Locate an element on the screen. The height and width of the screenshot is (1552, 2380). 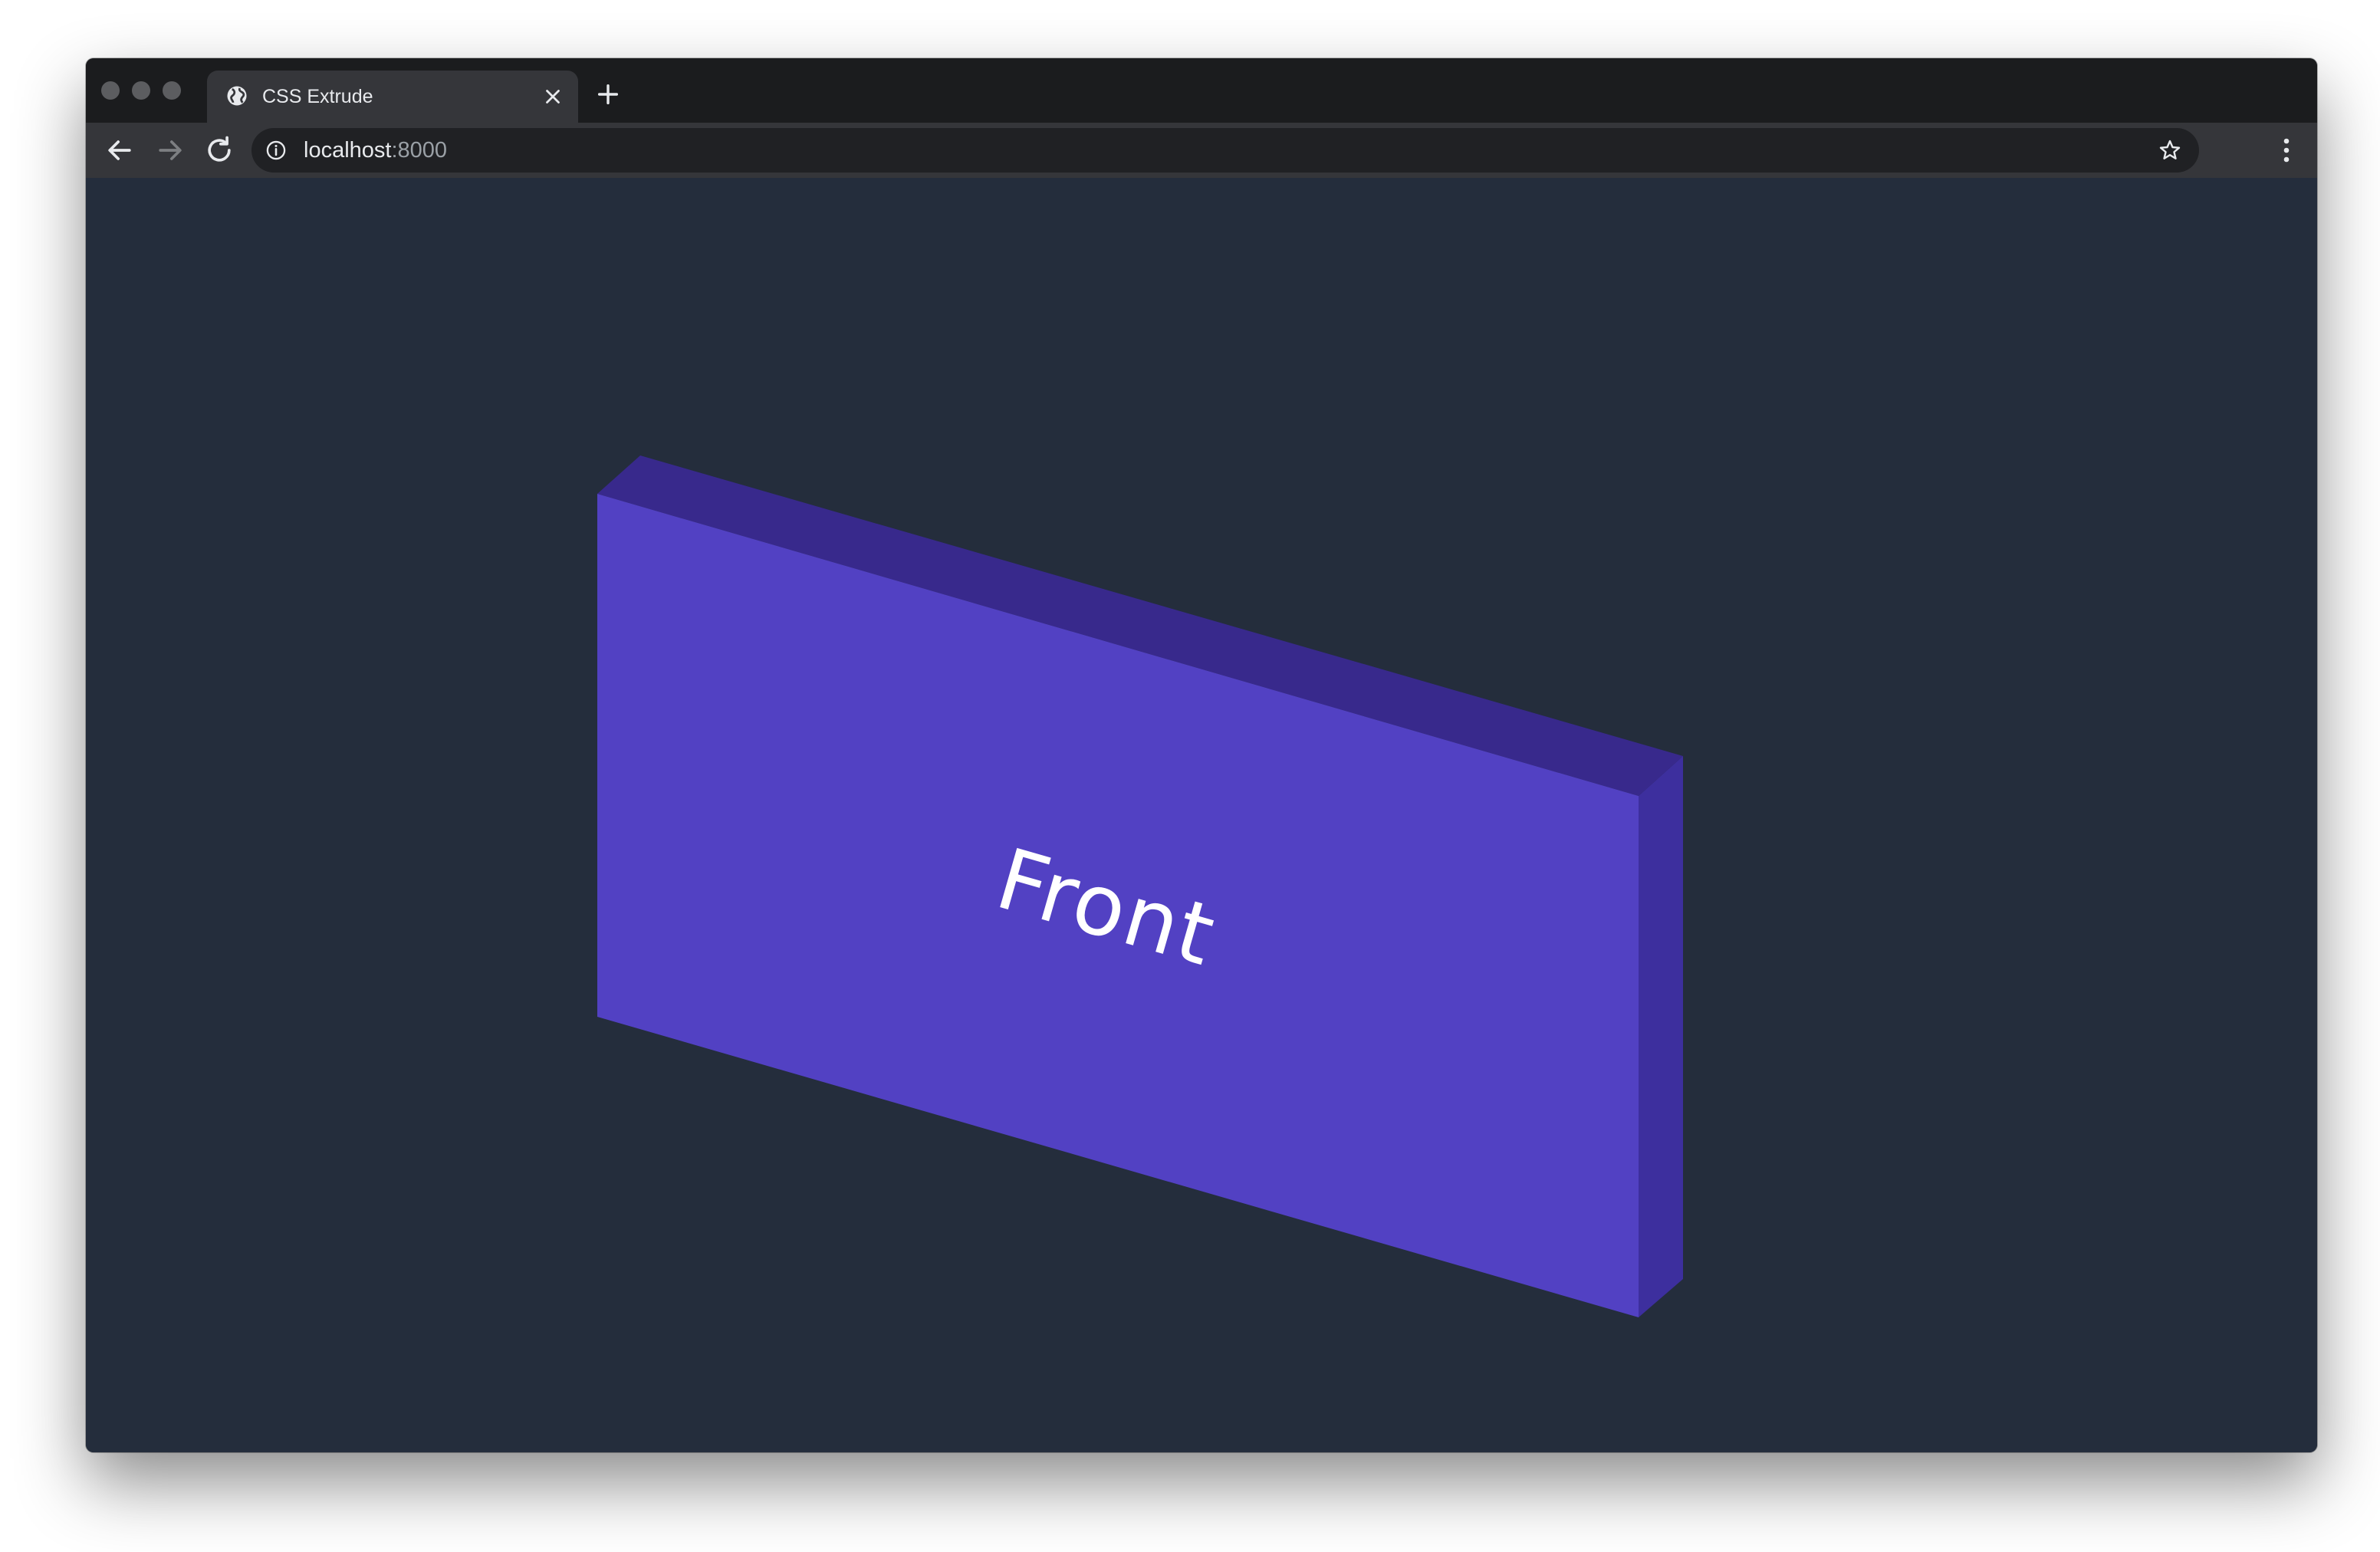
reload-icon is located at coordinates (219, 150).